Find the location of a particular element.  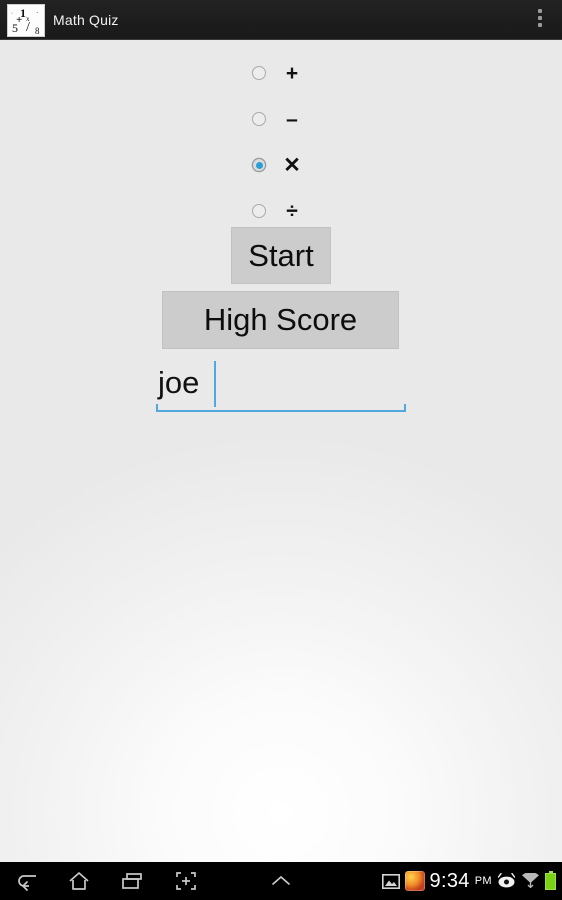

icon-glyph-slash: / is located at coordinates (28, 27).